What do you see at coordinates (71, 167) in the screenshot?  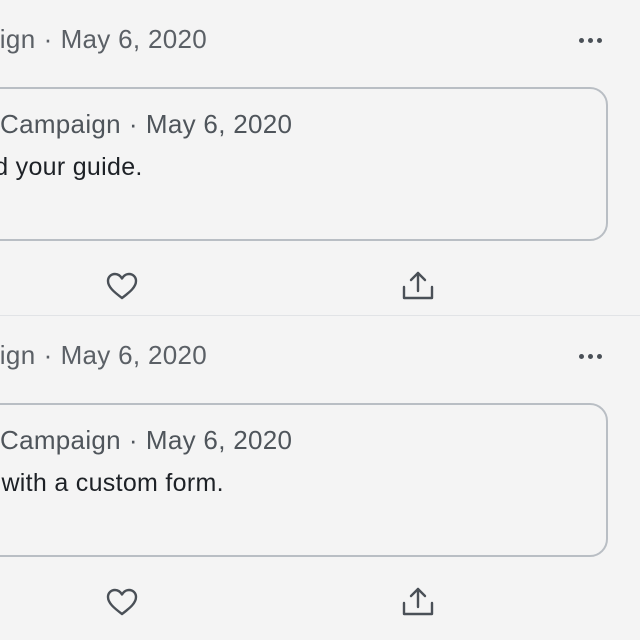 I see `quoted-tweet-text: ad your guide.` at bounding box center [71, 167].